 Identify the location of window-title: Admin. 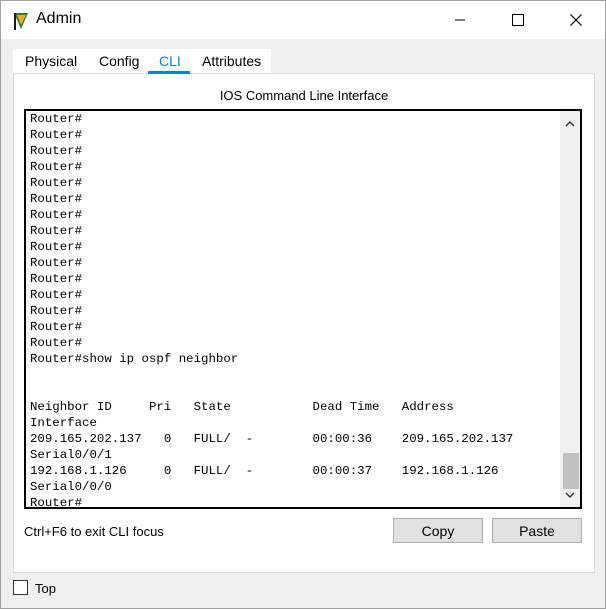
(59, 18).